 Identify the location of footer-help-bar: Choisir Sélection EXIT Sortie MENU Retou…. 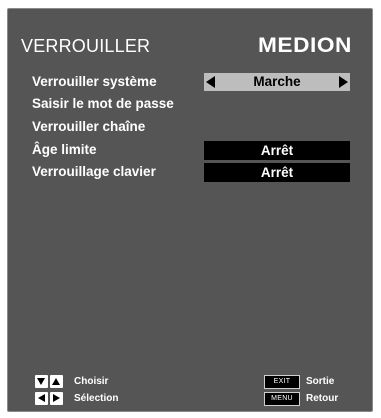
(190, 389).